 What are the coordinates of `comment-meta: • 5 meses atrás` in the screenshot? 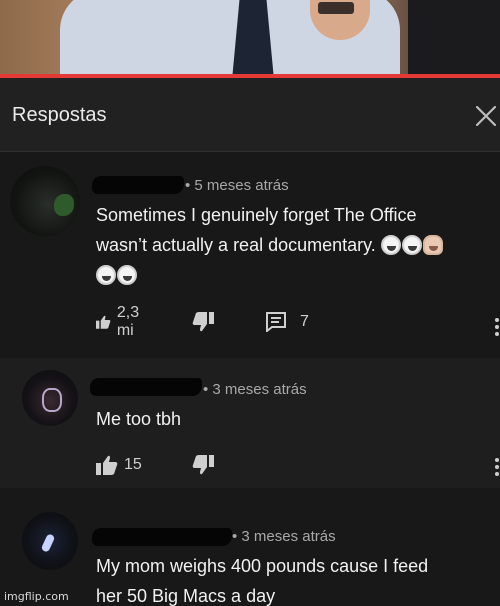 It's located at (237, 185).